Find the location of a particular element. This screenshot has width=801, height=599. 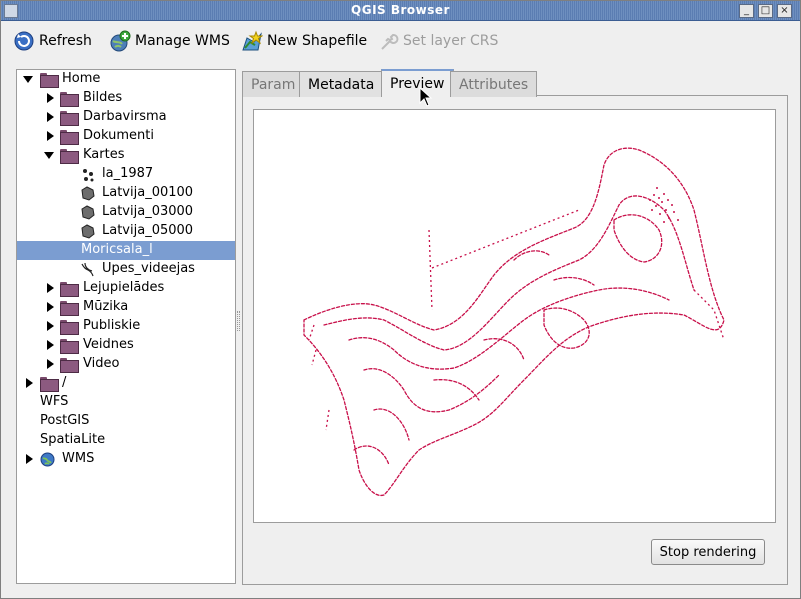

tree-label: Bildes is located at coordinates (103, 97).